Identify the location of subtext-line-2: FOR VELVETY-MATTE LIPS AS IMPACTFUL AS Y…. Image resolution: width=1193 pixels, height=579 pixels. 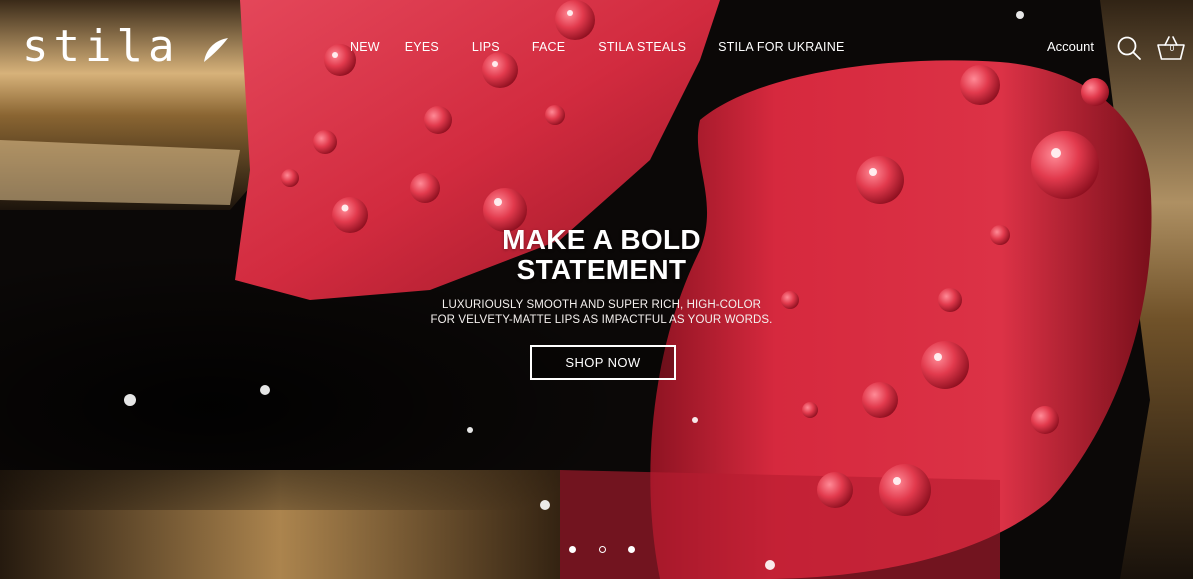
(601, 320).